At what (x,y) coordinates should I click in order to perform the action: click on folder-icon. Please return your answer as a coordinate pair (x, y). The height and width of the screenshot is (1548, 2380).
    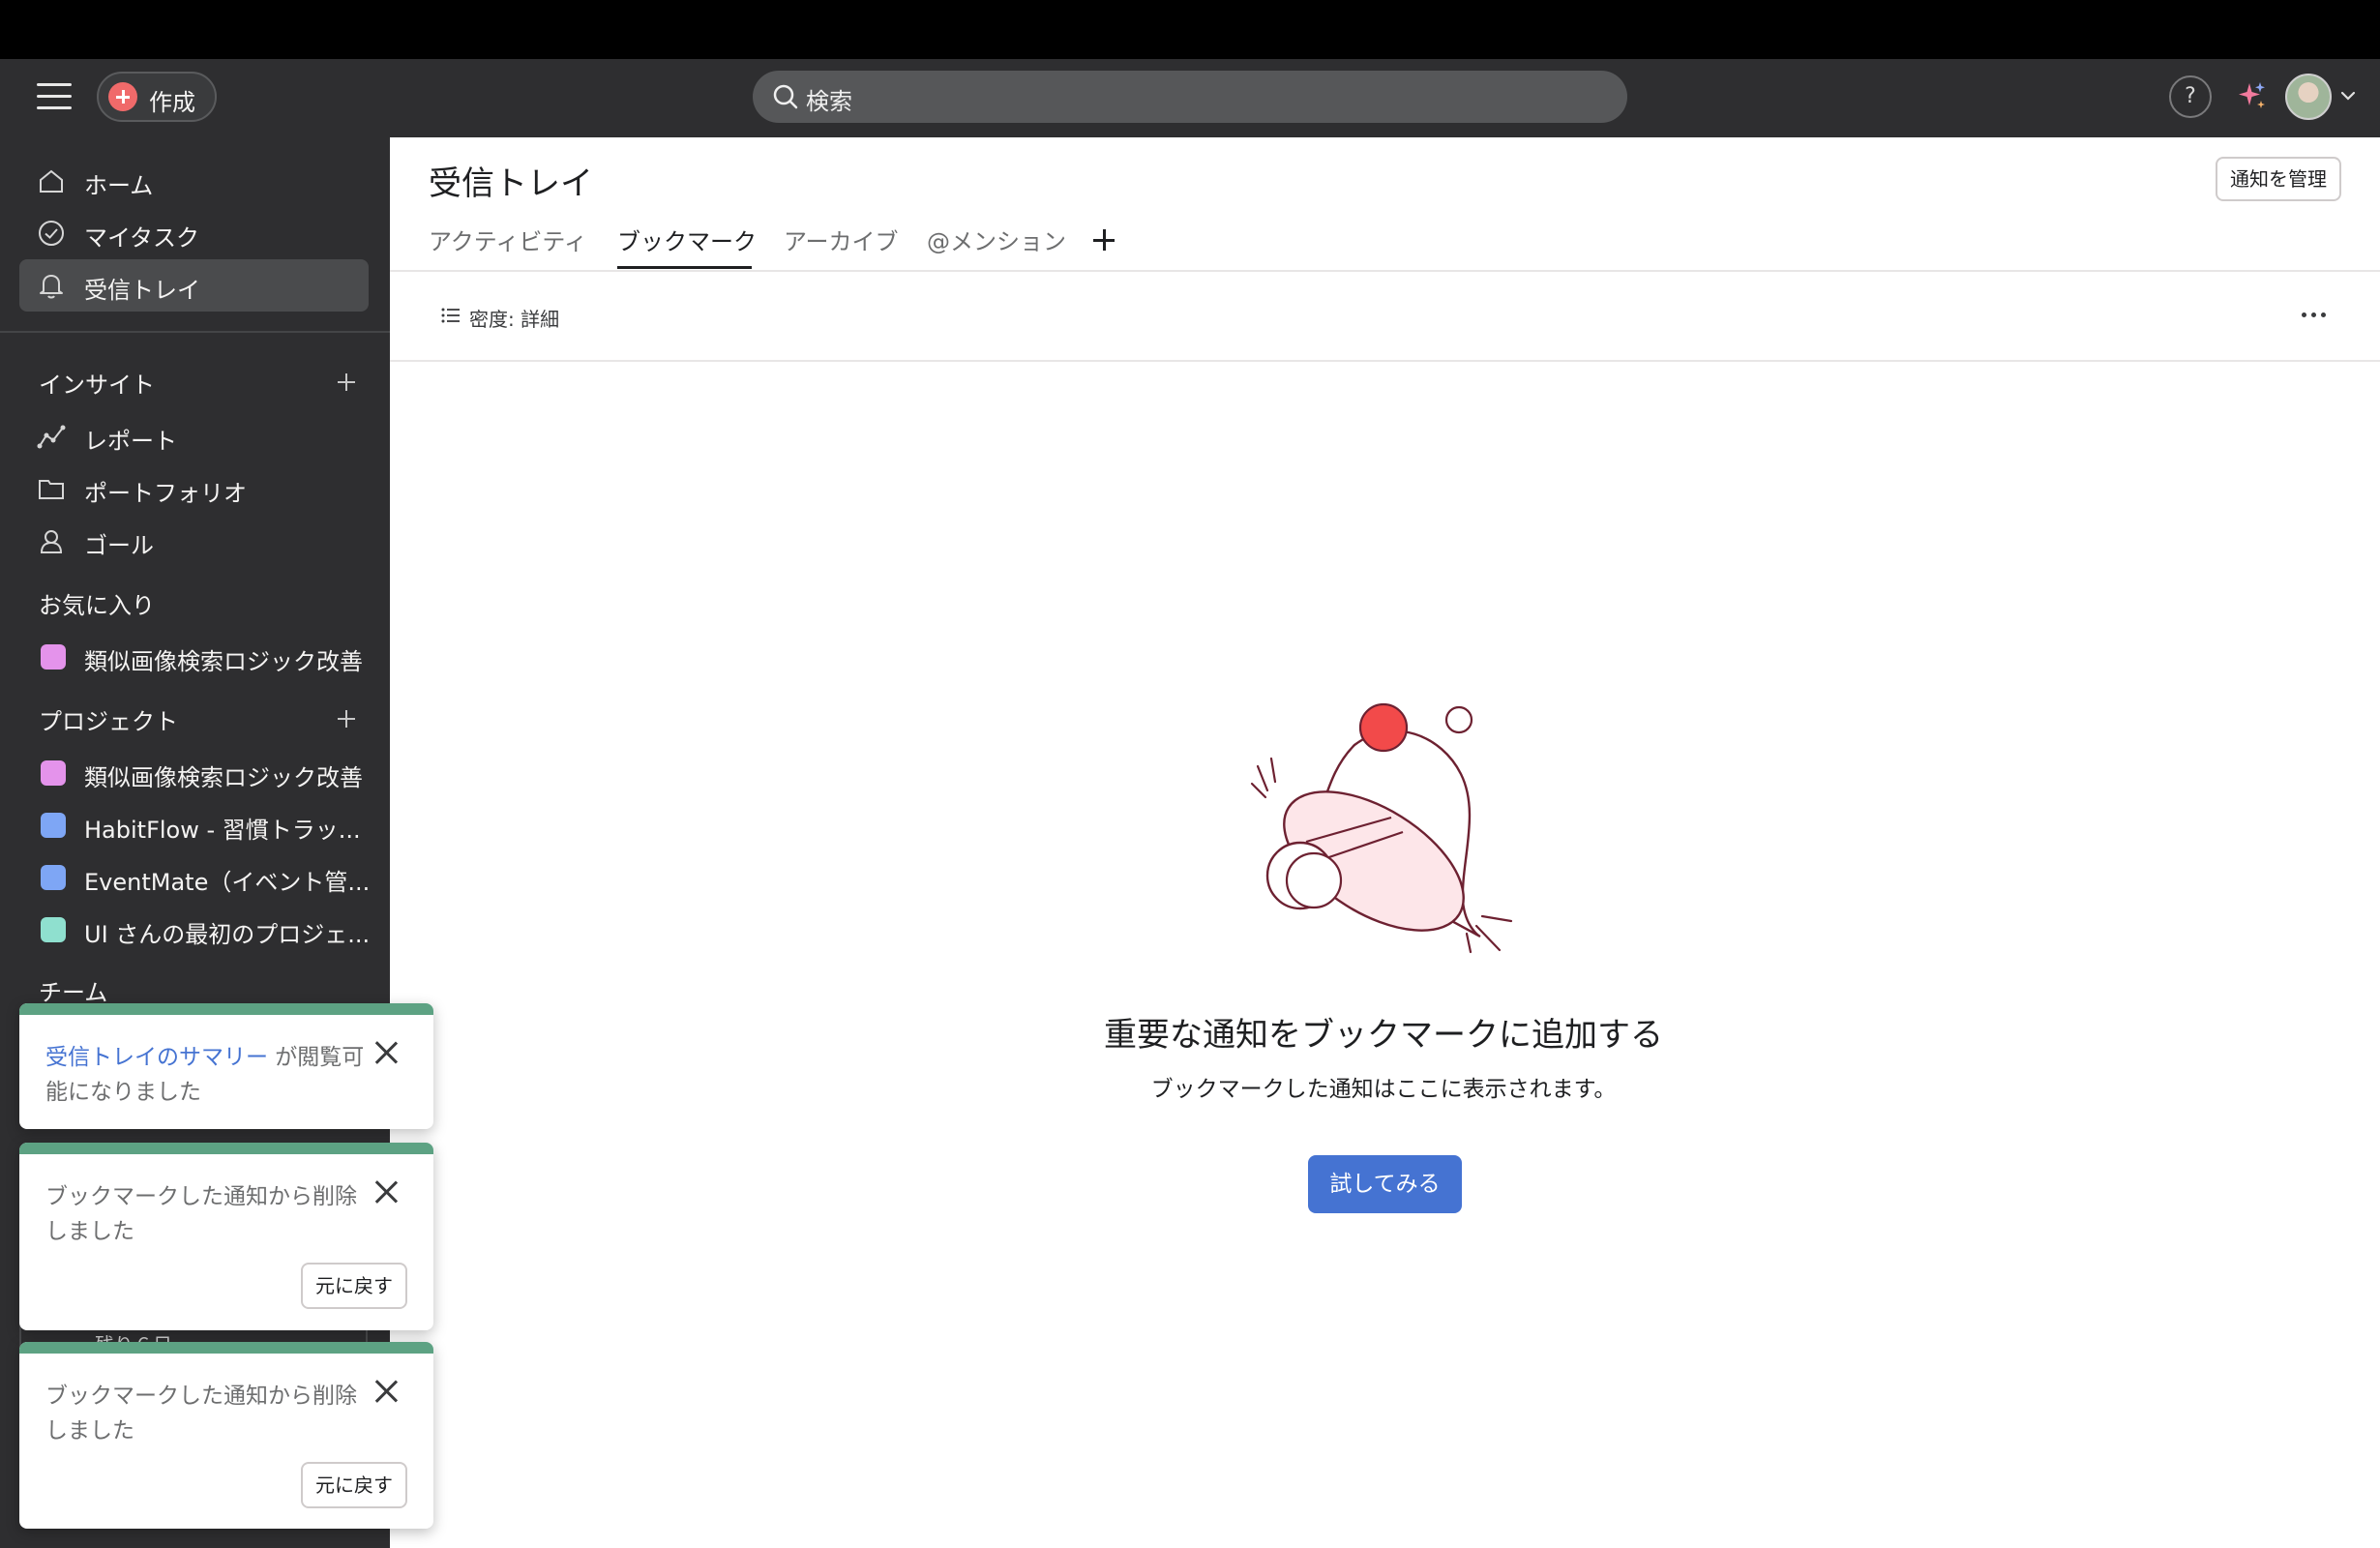
    Looking at the image, I should click on (52, 489).